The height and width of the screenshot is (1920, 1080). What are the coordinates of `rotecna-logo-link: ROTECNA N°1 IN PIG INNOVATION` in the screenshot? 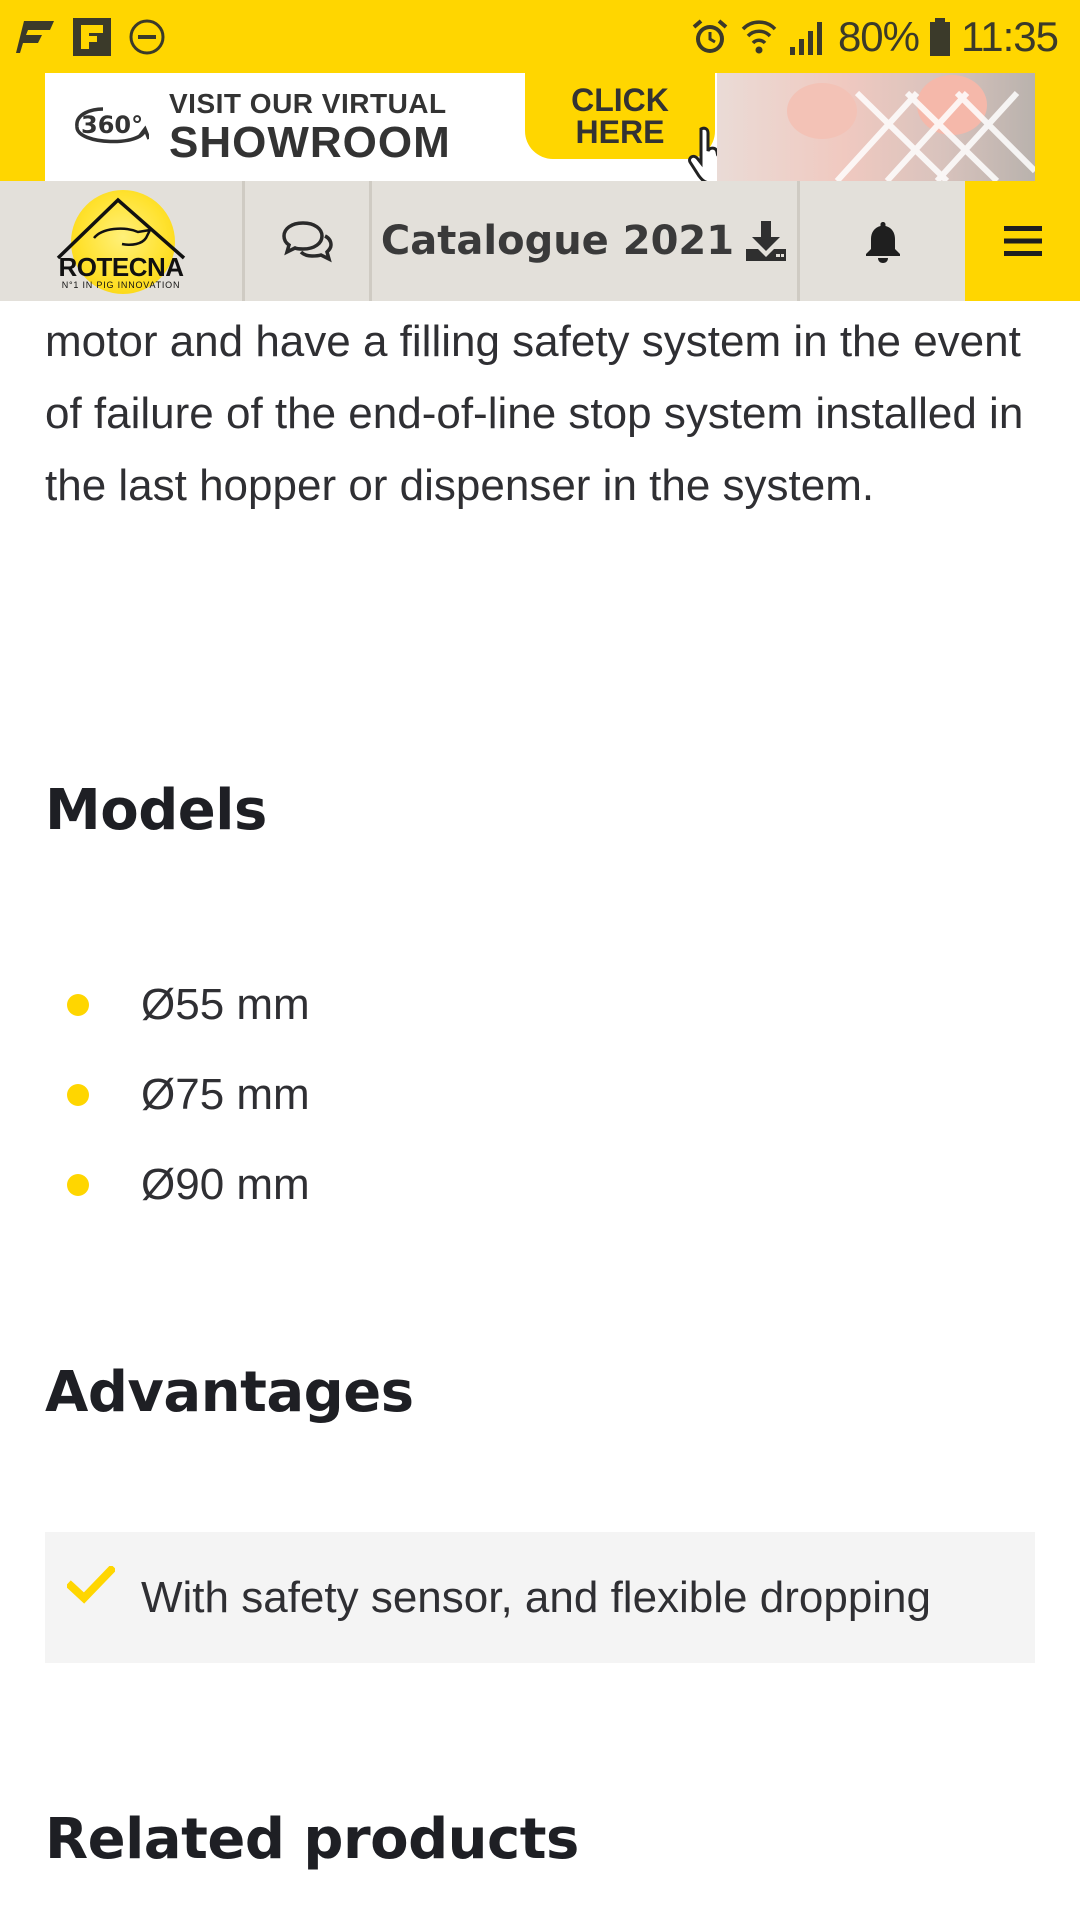 It's located at (122, 241).